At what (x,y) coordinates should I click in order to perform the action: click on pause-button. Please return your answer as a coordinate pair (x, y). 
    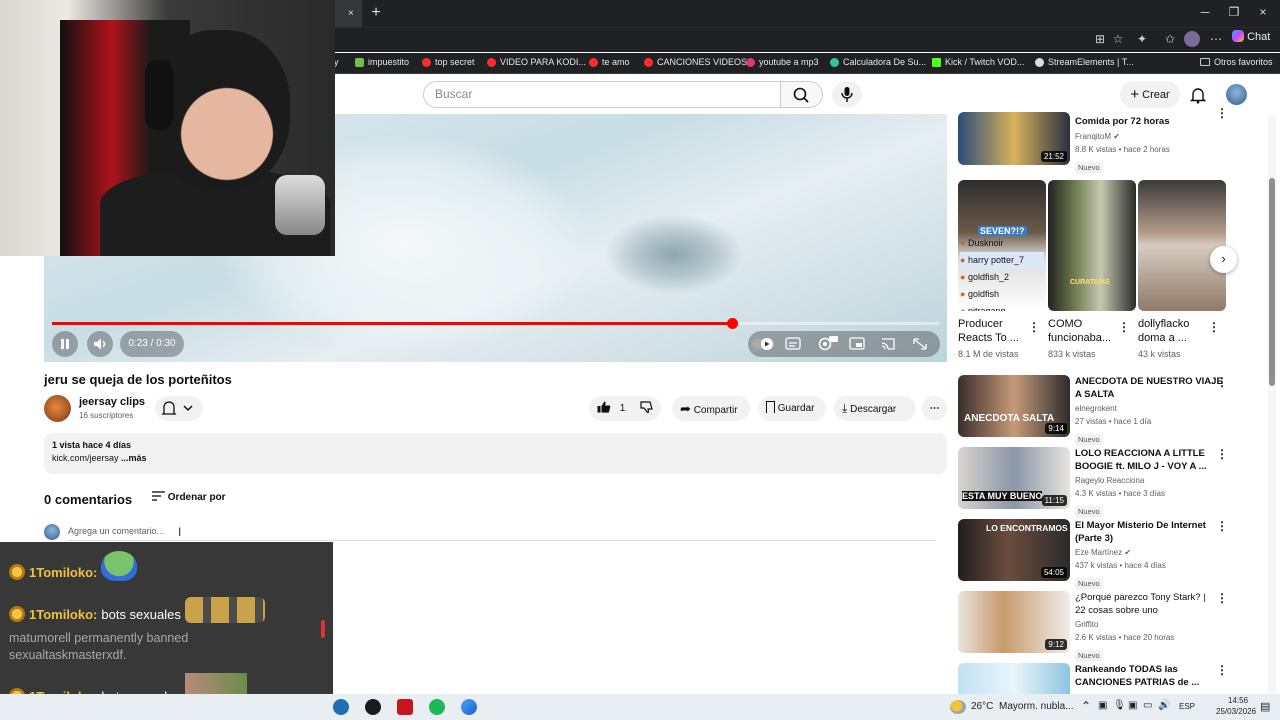
    Looking at the image, I should click on (65, 344).